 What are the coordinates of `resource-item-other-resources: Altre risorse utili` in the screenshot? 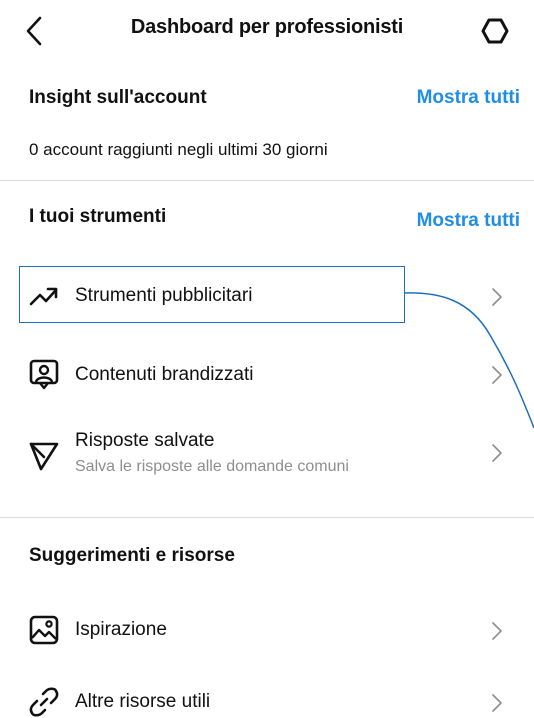 It's located at (267, 695).